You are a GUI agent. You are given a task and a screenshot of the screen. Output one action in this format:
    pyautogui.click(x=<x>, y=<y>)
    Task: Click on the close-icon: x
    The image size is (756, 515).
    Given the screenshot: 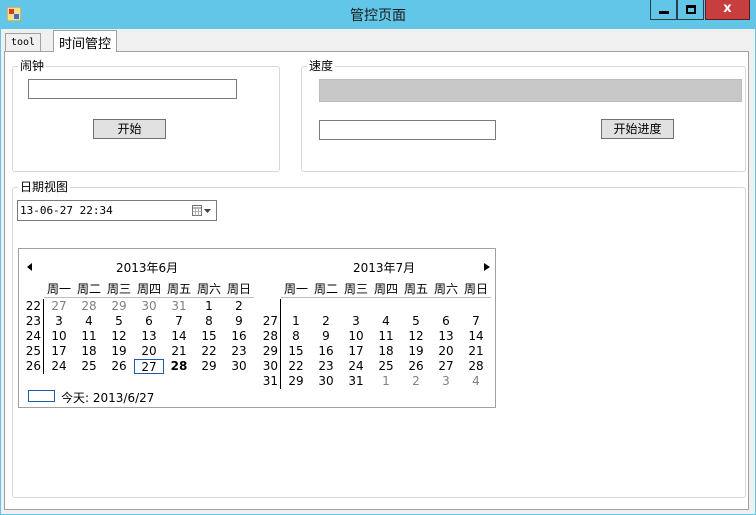 What is the action you would take?
    pyautogui.click(x=727, y=8)
    